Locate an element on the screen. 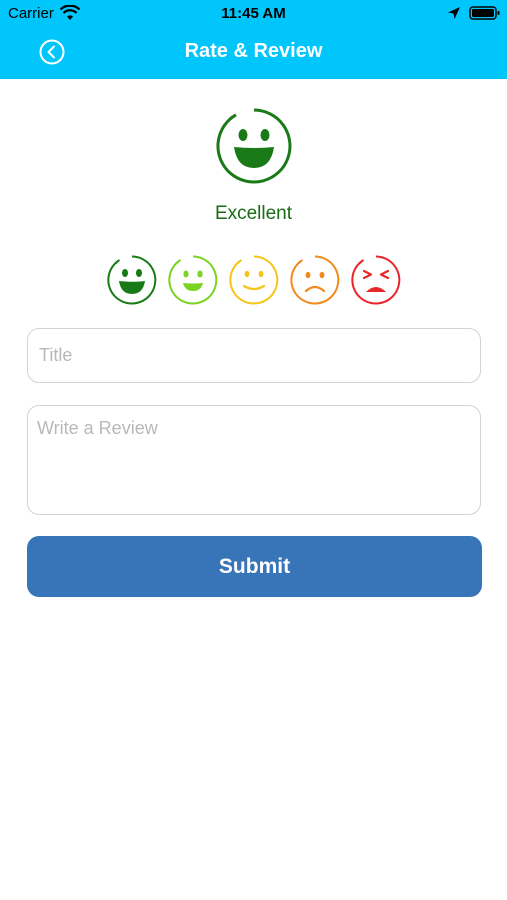  battery-icon is located at coordinates (484, 13).